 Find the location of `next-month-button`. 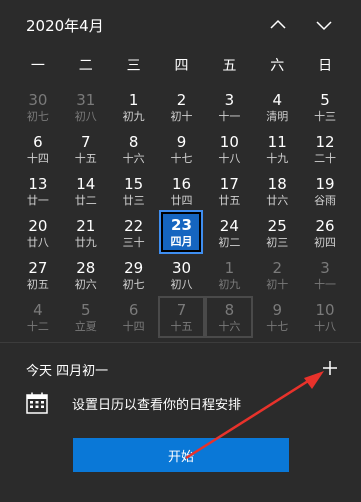

next-month-button is located at coordinates (324, 25).